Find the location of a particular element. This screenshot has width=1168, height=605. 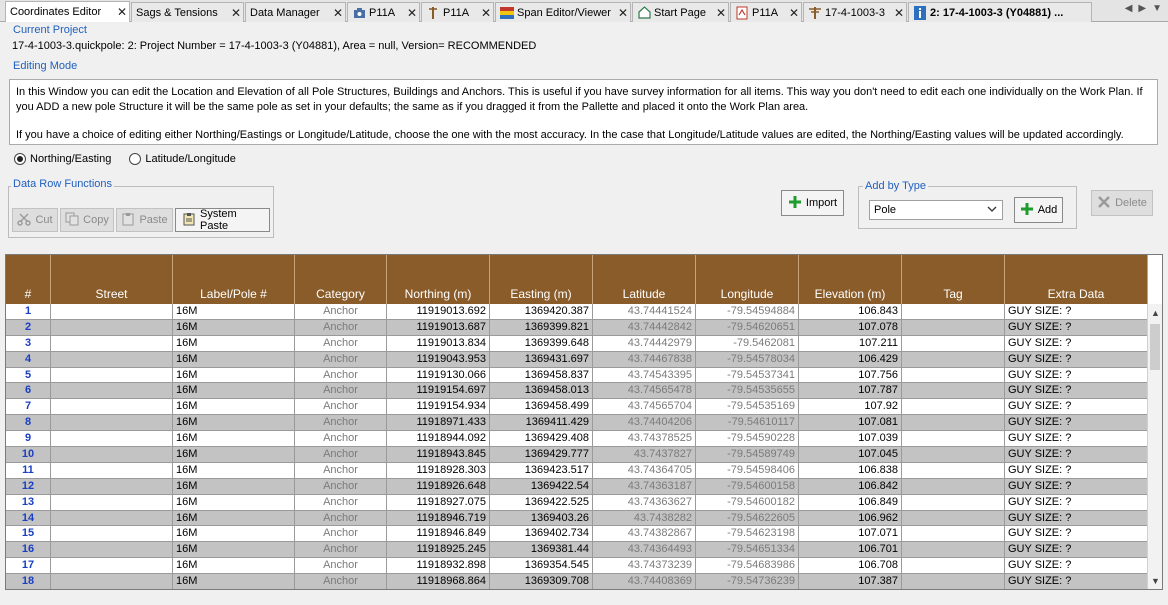

table-cell: 43.74408369 is located at coordinates (644, 581).